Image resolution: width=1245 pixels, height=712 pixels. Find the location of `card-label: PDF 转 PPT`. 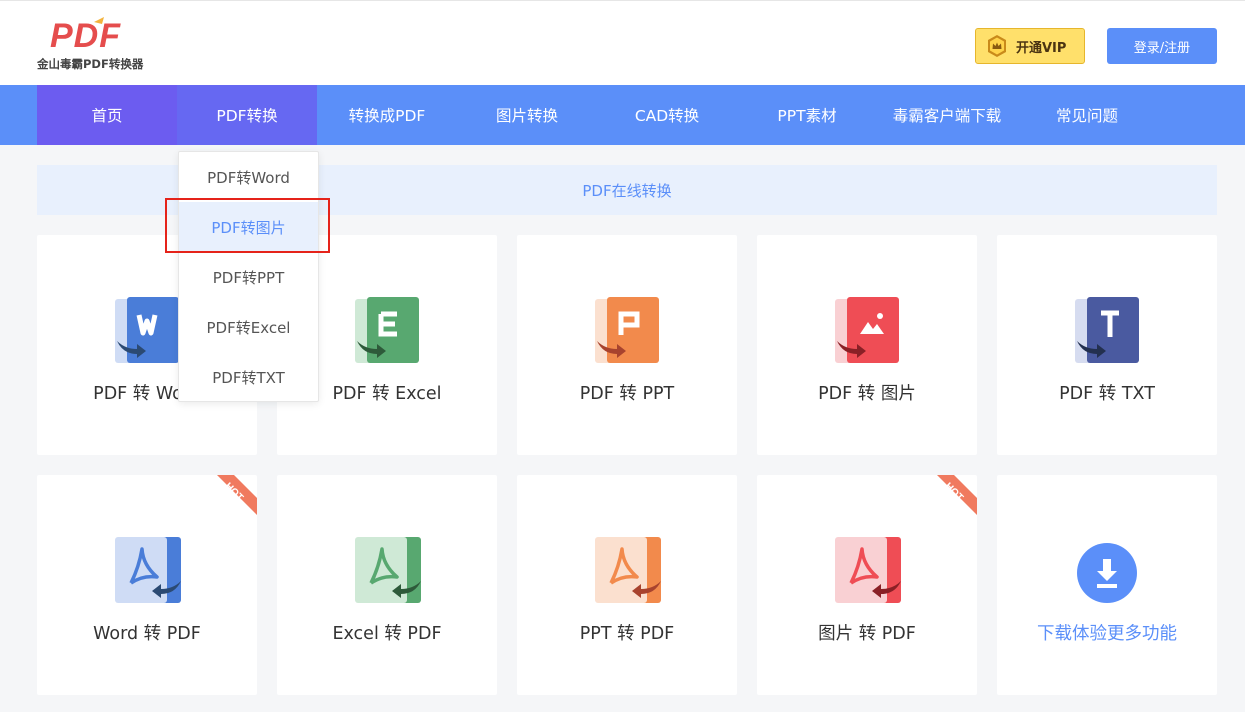

card-label: PDF 转 PPT is located at coordinates (627, 394).